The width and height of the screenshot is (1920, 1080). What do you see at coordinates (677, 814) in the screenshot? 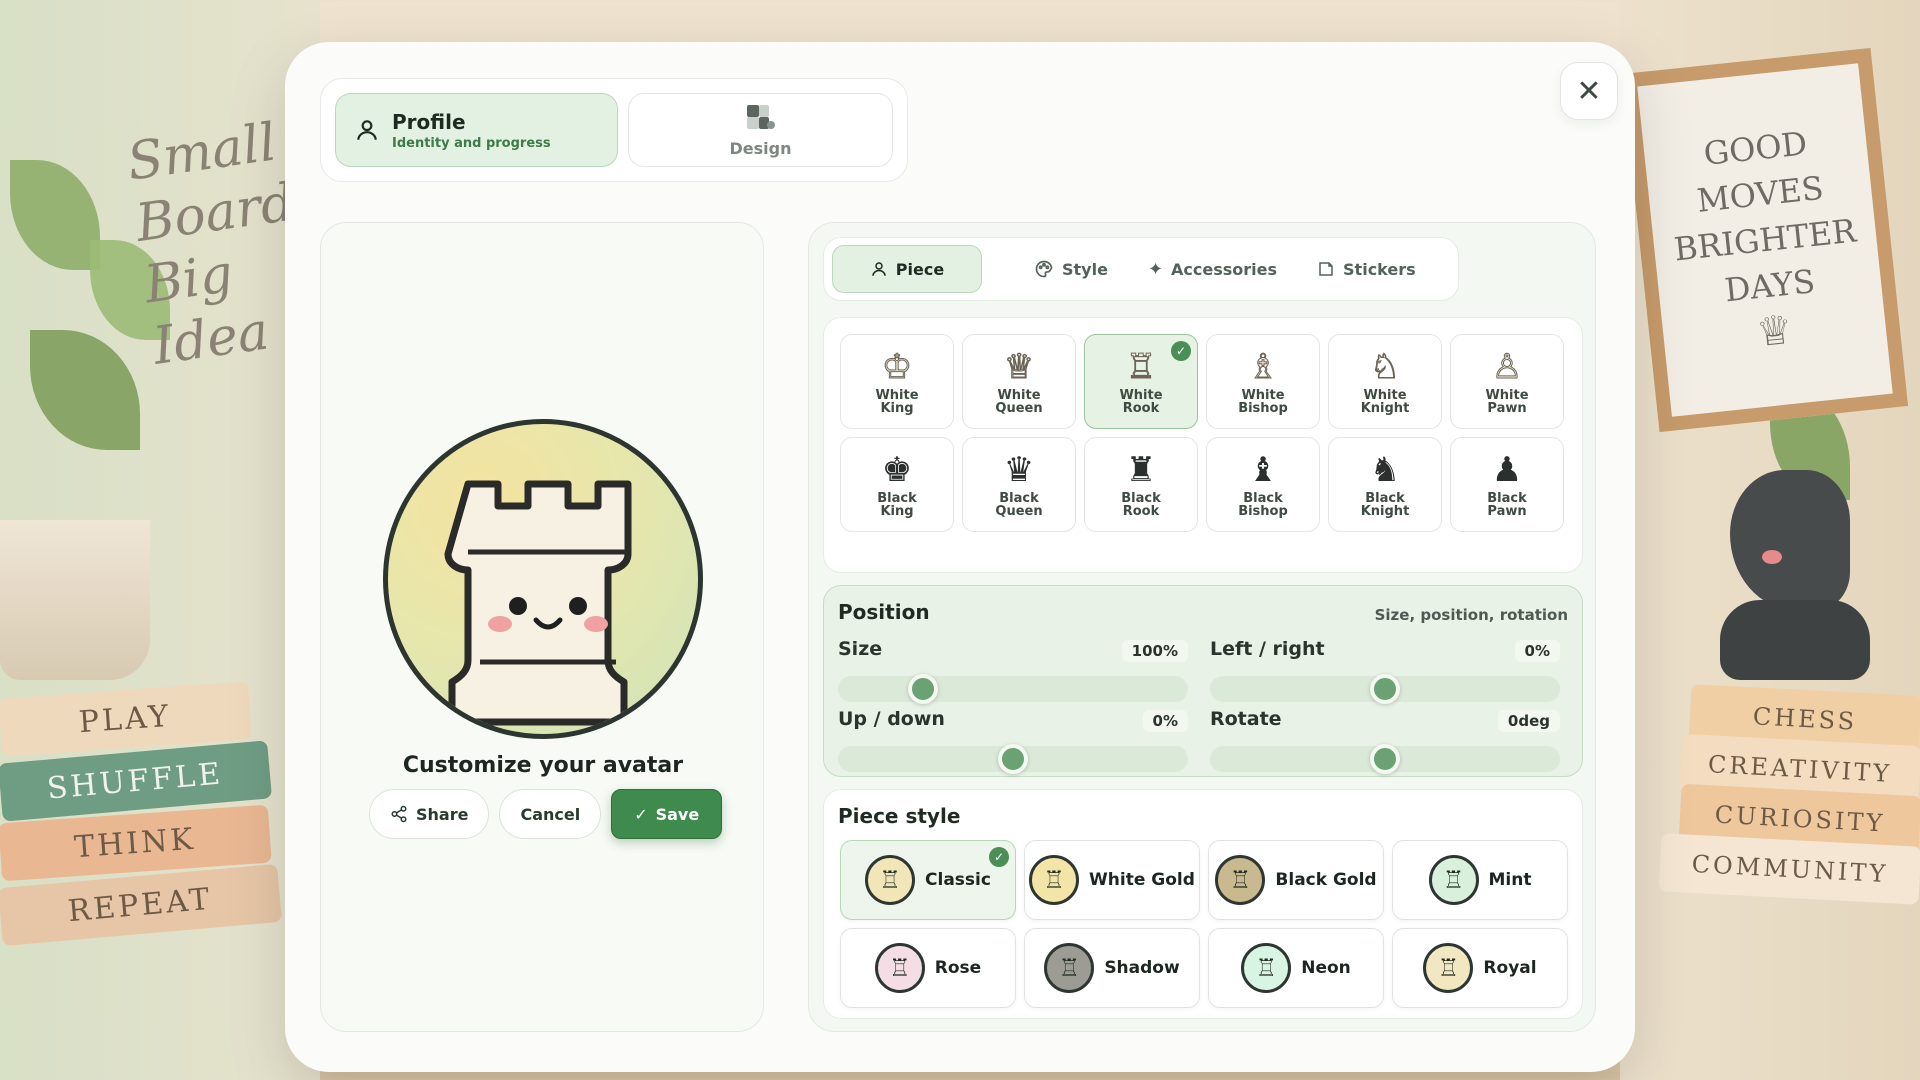
I see `save-label: Save` at bounding box center [677, 814].